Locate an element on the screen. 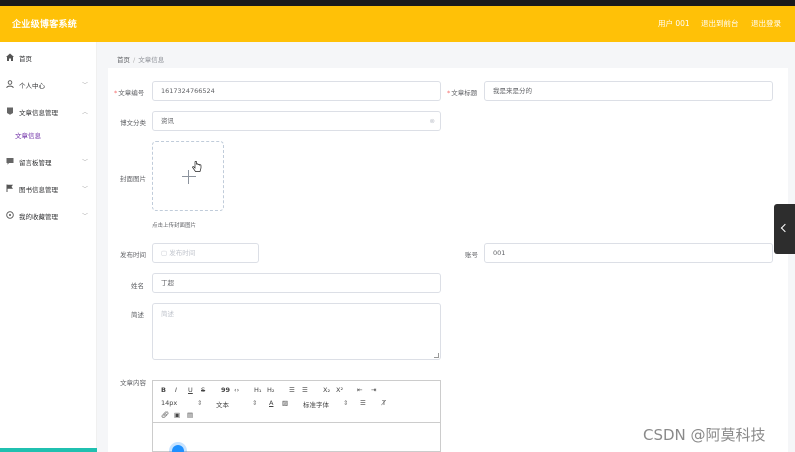 The height and width of the screenshot is (452, 795). resize-grip-icon is located at coordinates (436, 355).